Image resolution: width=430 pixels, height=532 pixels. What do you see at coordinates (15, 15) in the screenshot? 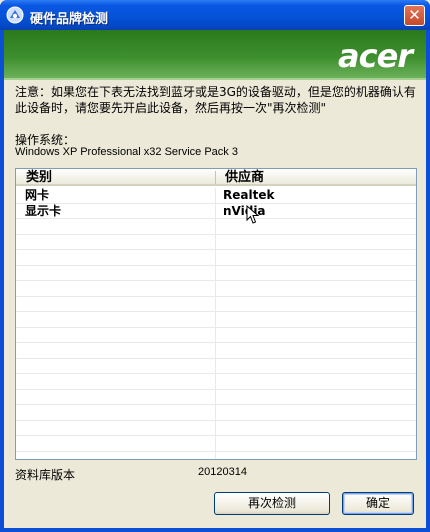
I see `app-icon` at bounding box center [15, 15].